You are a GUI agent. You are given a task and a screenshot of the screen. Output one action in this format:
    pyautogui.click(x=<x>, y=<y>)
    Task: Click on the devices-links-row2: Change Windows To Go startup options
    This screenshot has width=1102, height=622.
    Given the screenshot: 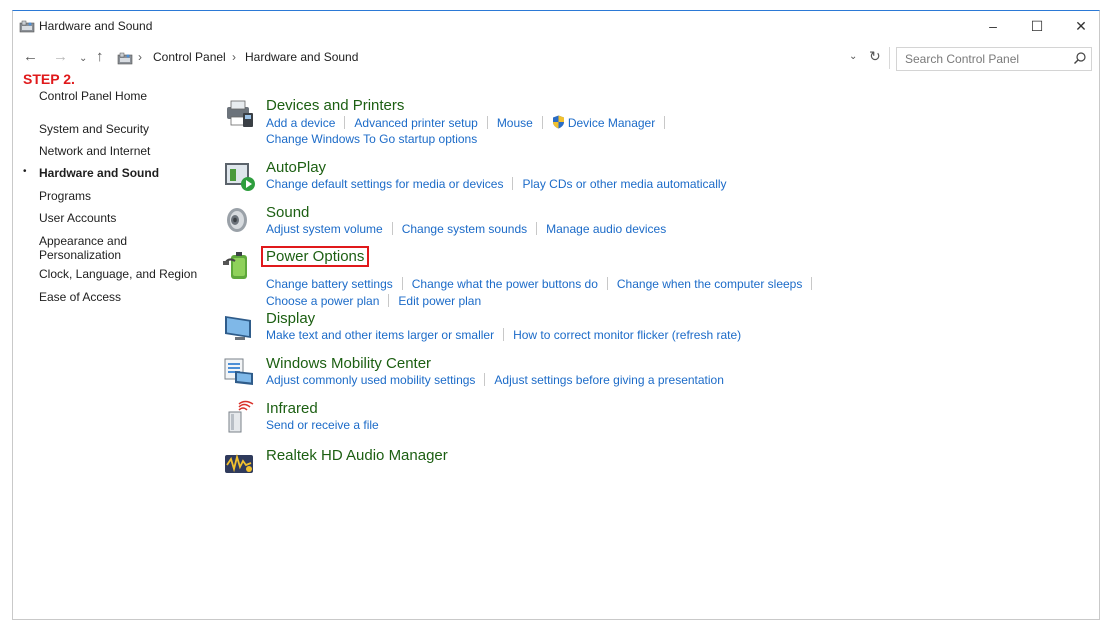 What is the action you would take?
    pyautogui.click(x=371, y=139)
    